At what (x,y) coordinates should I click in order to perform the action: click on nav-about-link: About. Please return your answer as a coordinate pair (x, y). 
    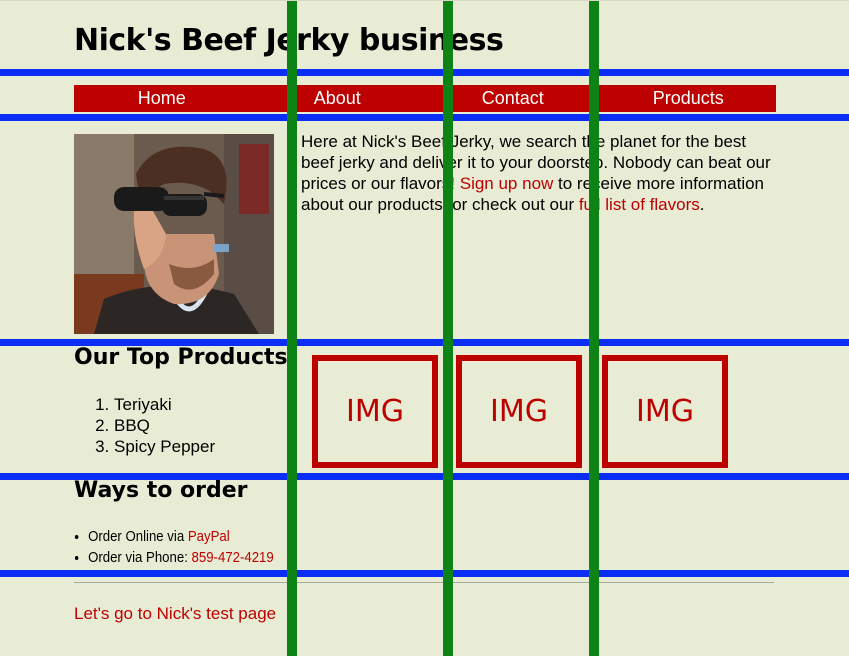
    Looking at the image, I should click on (338, 98).